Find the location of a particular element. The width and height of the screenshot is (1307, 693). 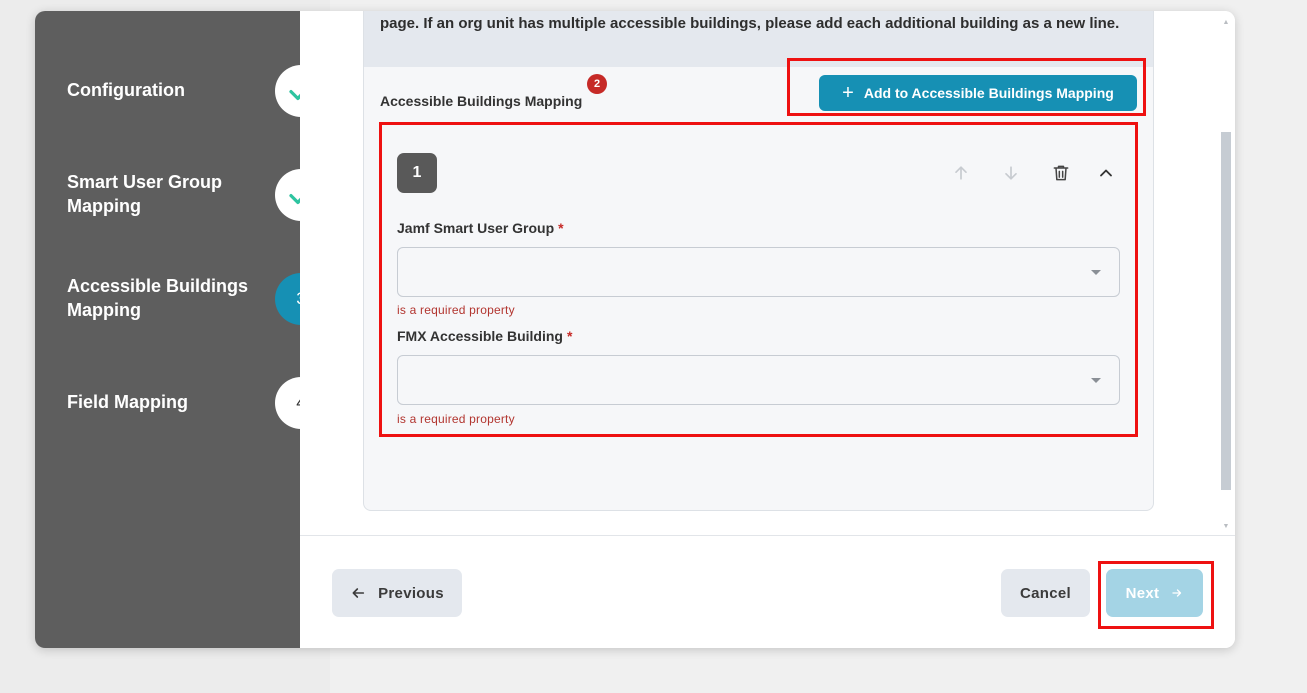

smart-user-group-select is located at coordinates (758, 272).